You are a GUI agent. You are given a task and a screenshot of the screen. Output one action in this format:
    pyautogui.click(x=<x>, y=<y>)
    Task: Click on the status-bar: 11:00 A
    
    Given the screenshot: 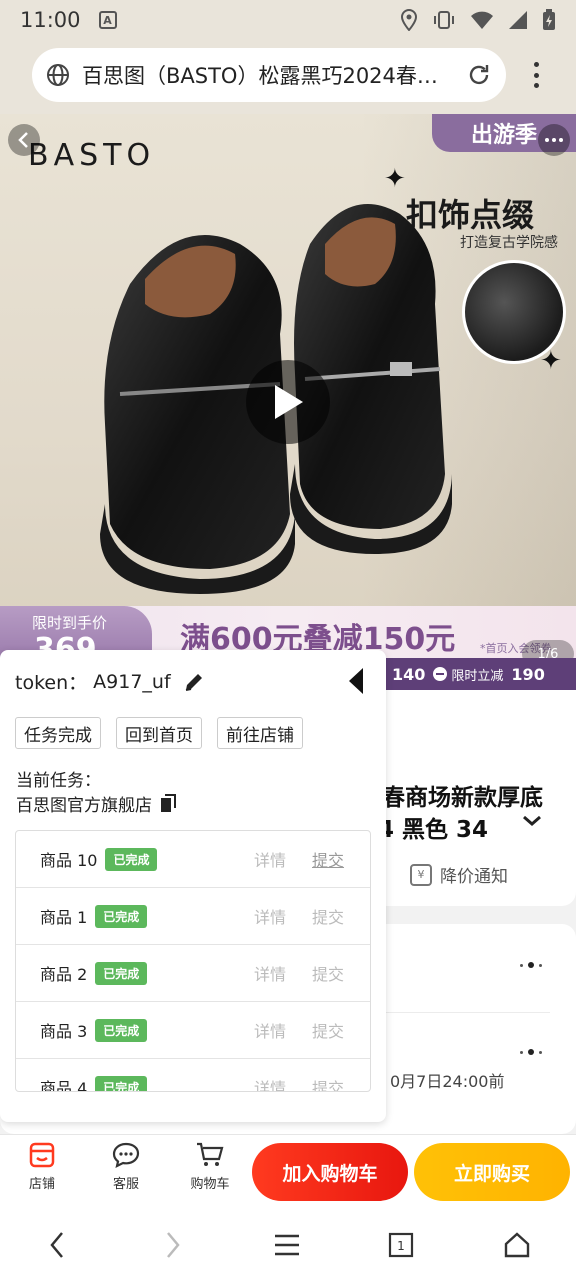 What is the action you would take?
    pyautogui.click(x=288, y=20)
    